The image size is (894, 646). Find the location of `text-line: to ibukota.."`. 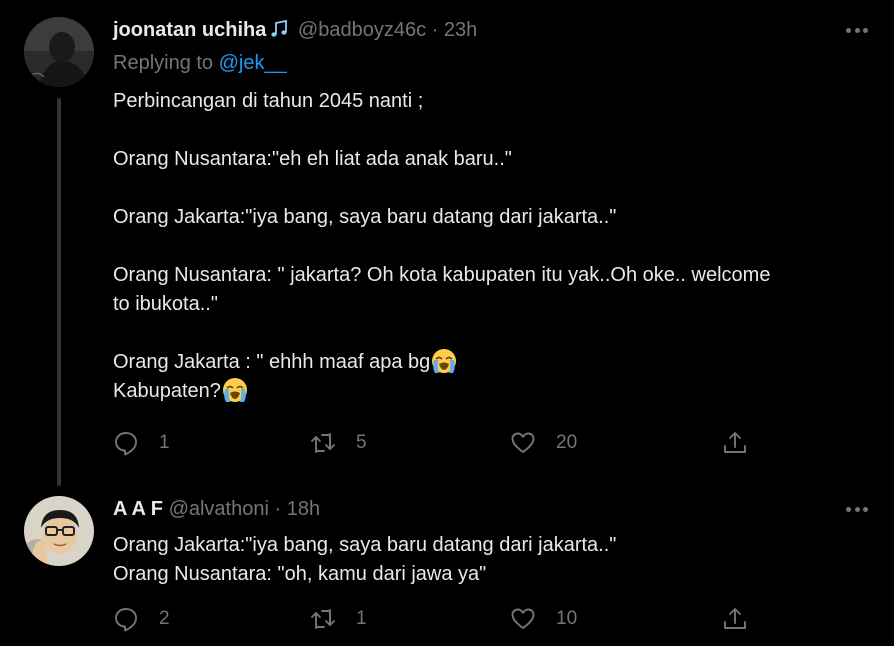

text-line: to ibukota.." is located at coordinates (165, 304).